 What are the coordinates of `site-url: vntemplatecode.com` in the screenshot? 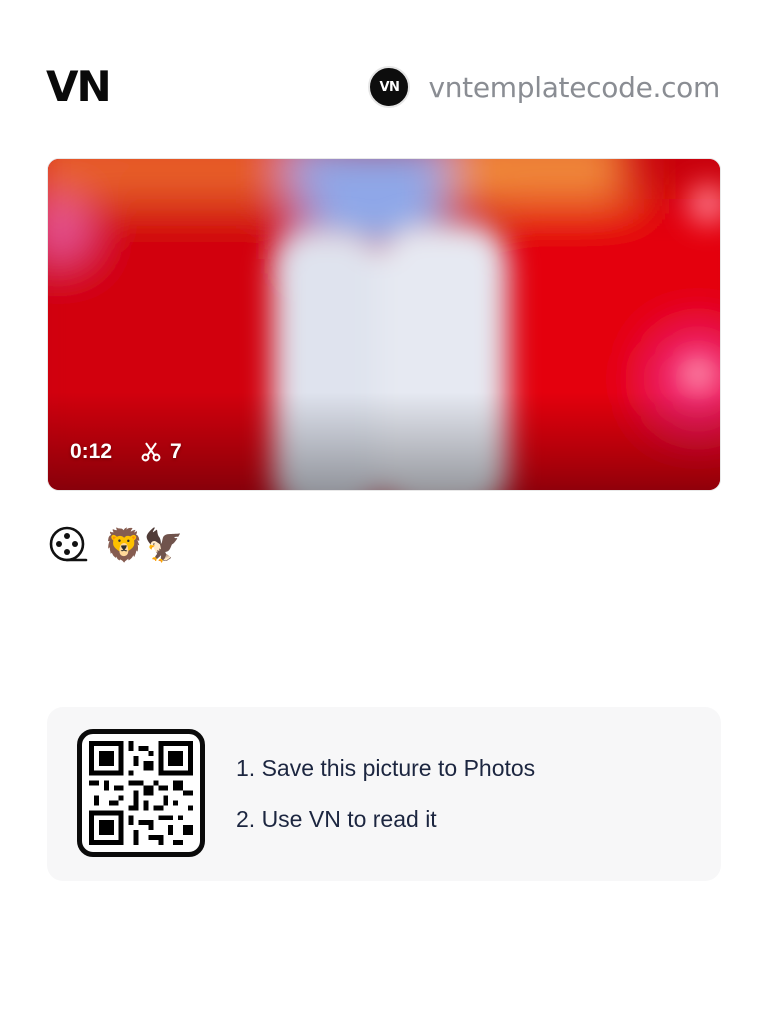 It's located at (574, 87).